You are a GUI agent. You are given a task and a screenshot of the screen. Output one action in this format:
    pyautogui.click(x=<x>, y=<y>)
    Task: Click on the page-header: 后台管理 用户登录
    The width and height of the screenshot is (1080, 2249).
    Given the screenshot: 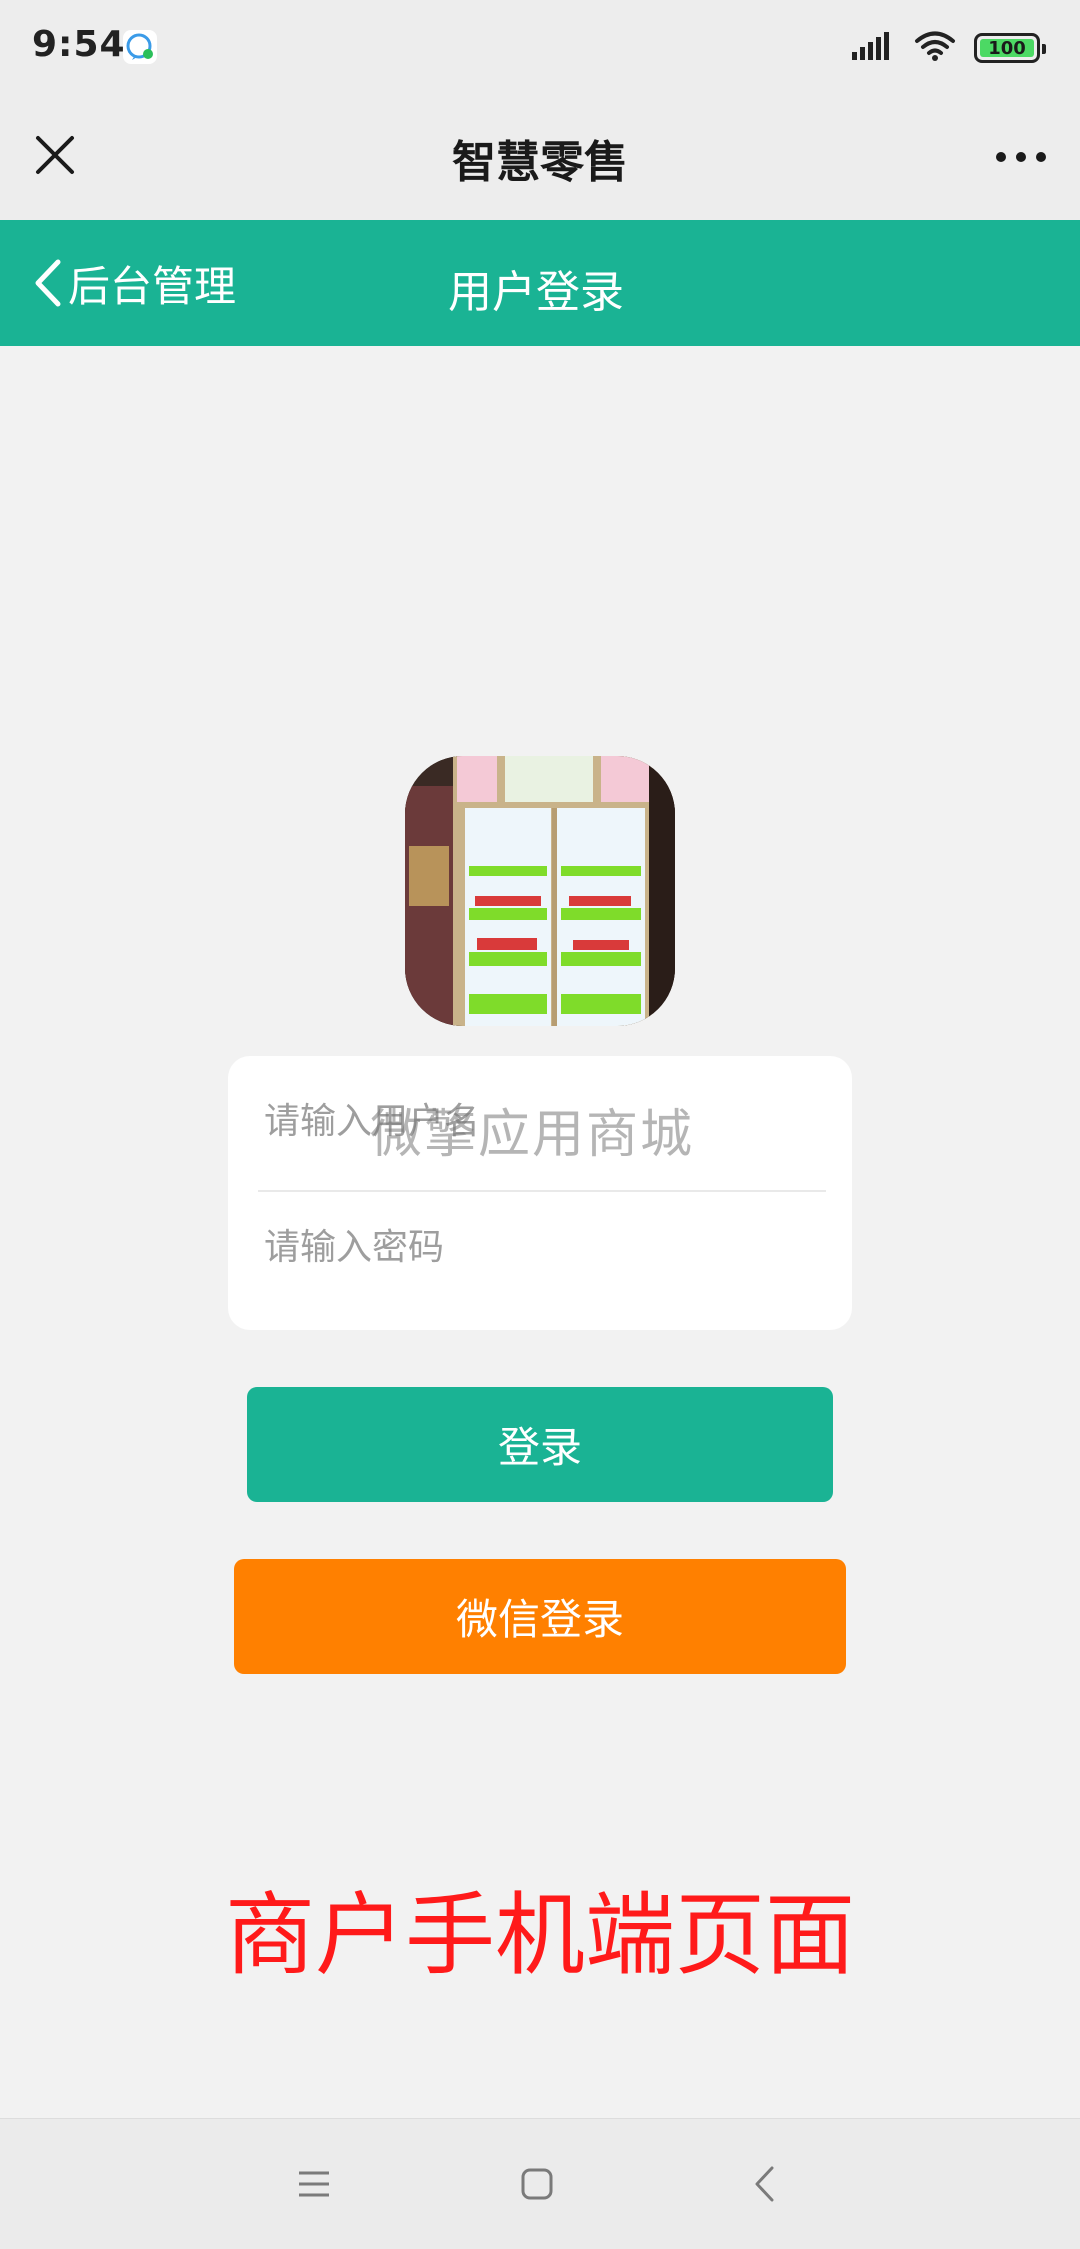 What is the action you would take?
    pyautogui.click(x=540, y=283)
    